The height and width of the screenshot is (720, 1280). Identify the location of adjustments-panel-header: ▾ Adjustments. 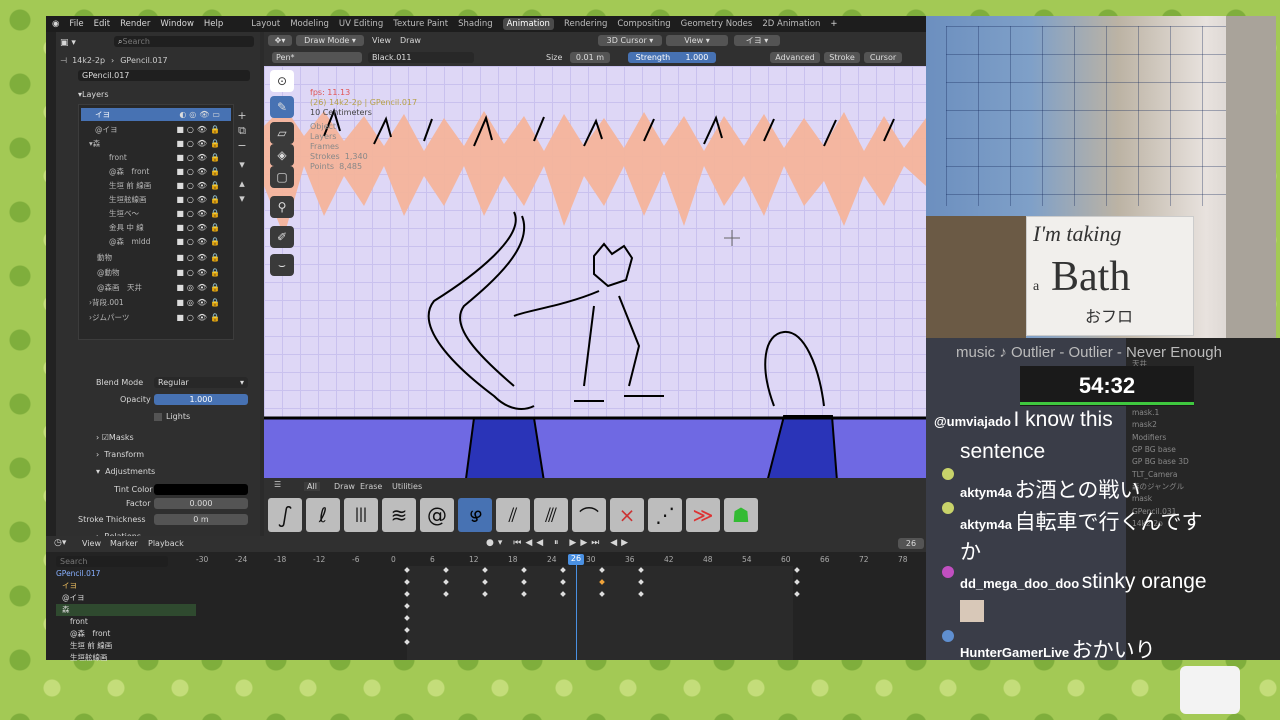
(125, 471).